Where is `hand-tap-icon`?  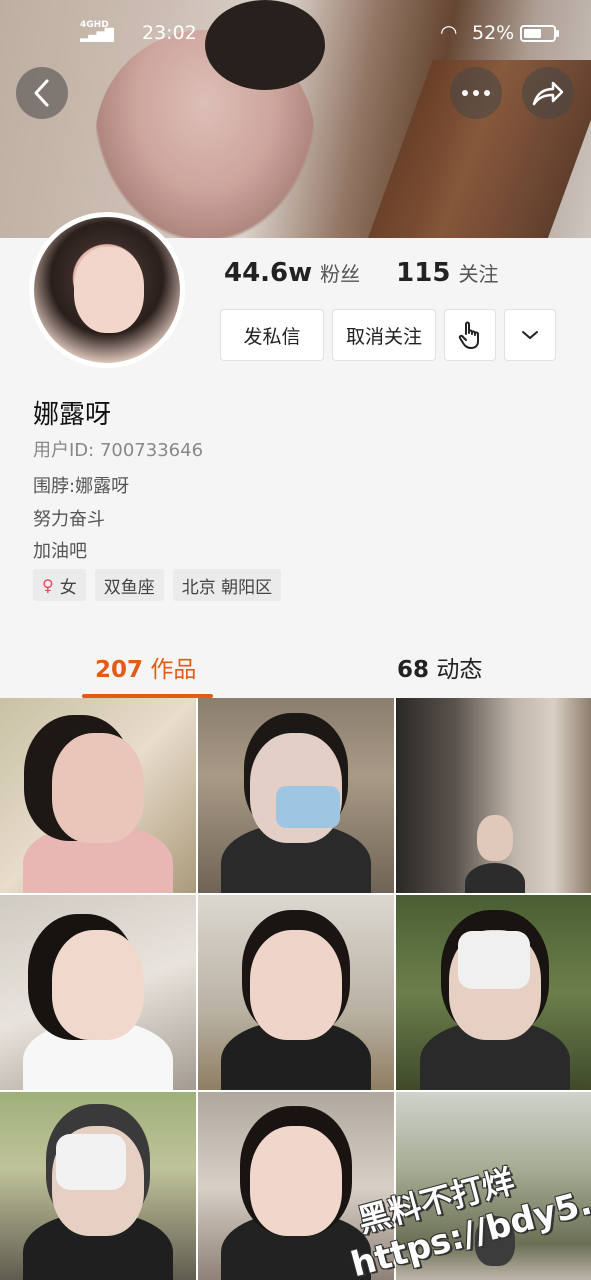 hand-tap-icon is located at coordinates (468, 335).